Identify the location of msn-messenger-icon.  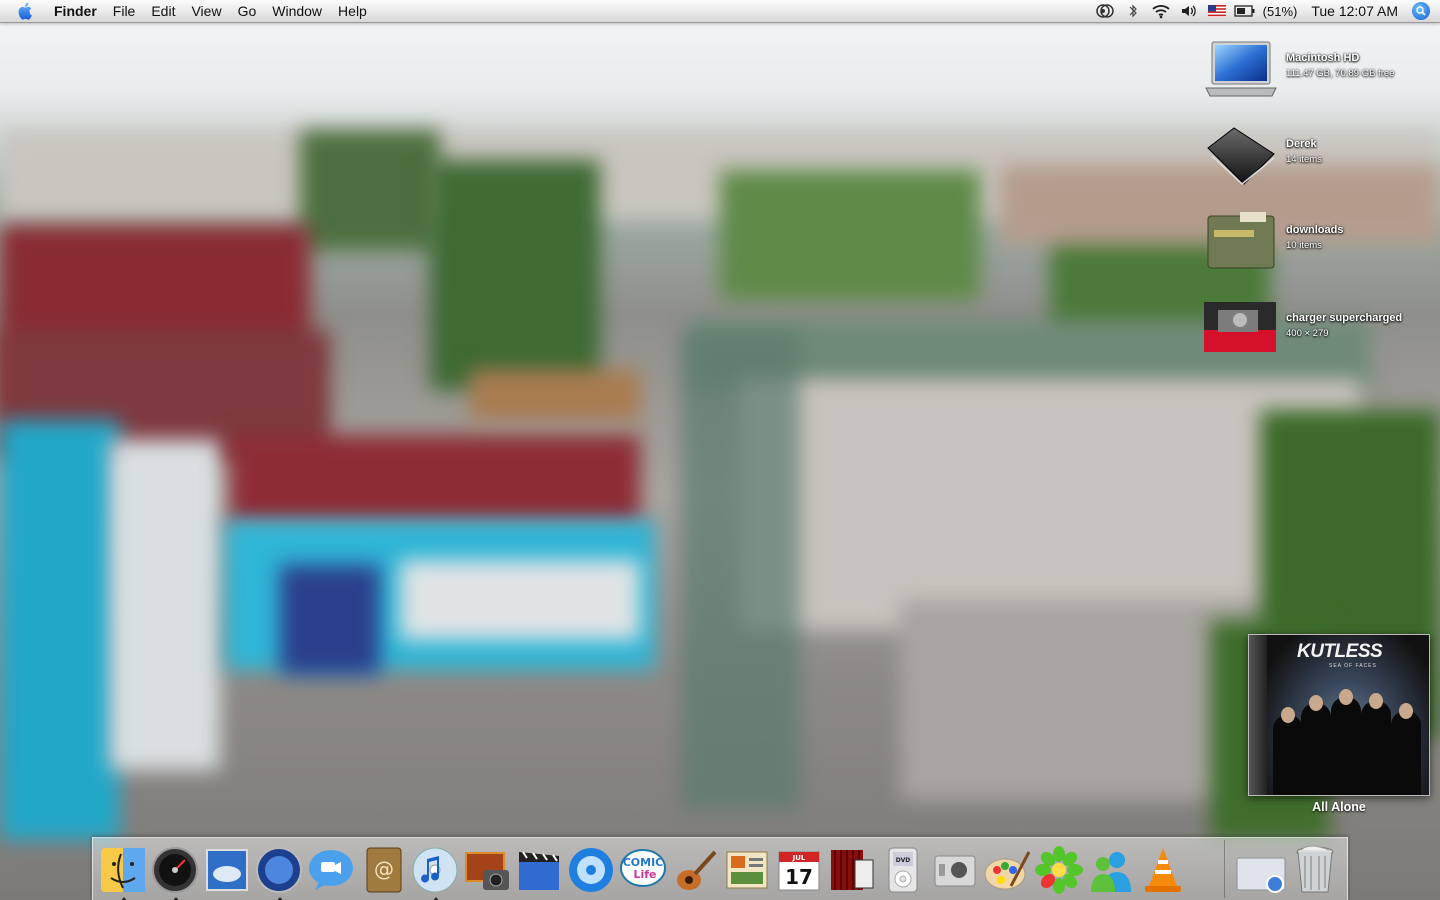
(1111, 872).